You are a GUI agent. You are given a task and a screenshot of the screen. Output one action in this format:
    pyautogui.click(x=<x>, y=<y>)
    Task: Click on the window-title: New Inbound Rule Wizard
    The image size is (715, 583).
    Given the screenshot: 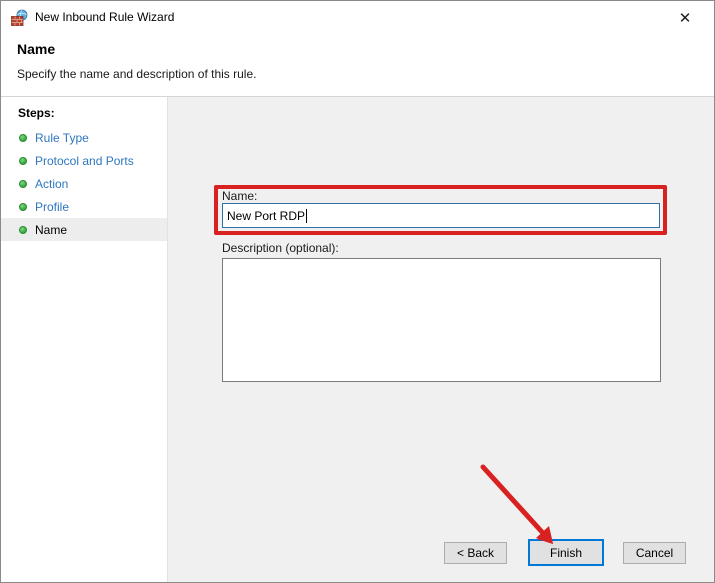 What is the action you would take?
    pyautogui.click(x=105, y=17)
    